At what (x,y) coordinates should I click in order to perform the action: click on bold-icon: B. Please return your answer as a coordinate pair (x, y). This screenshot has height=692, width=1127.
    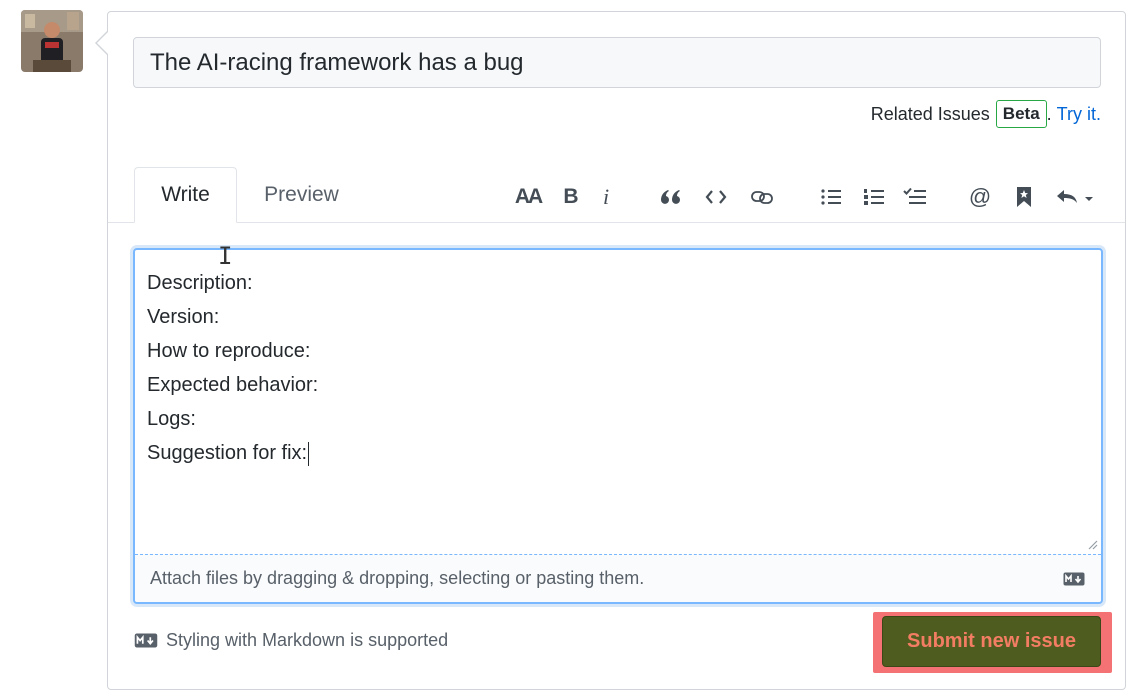
    Looking at the image, I should click on (571, 197).